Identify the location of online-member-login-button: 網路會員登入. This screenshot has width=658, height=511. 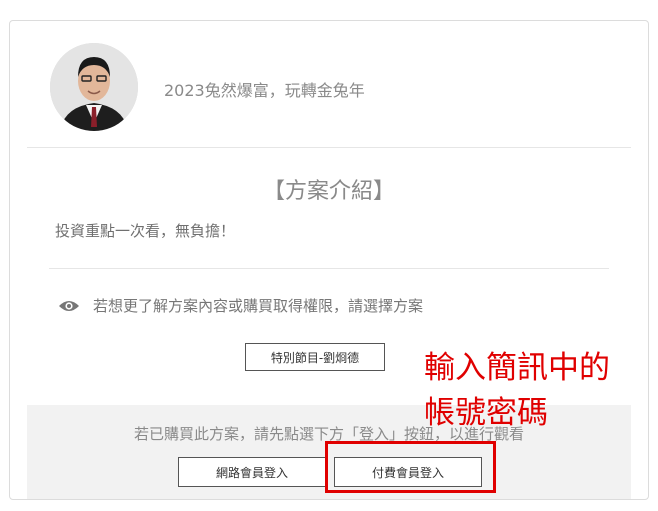
(252, 472).